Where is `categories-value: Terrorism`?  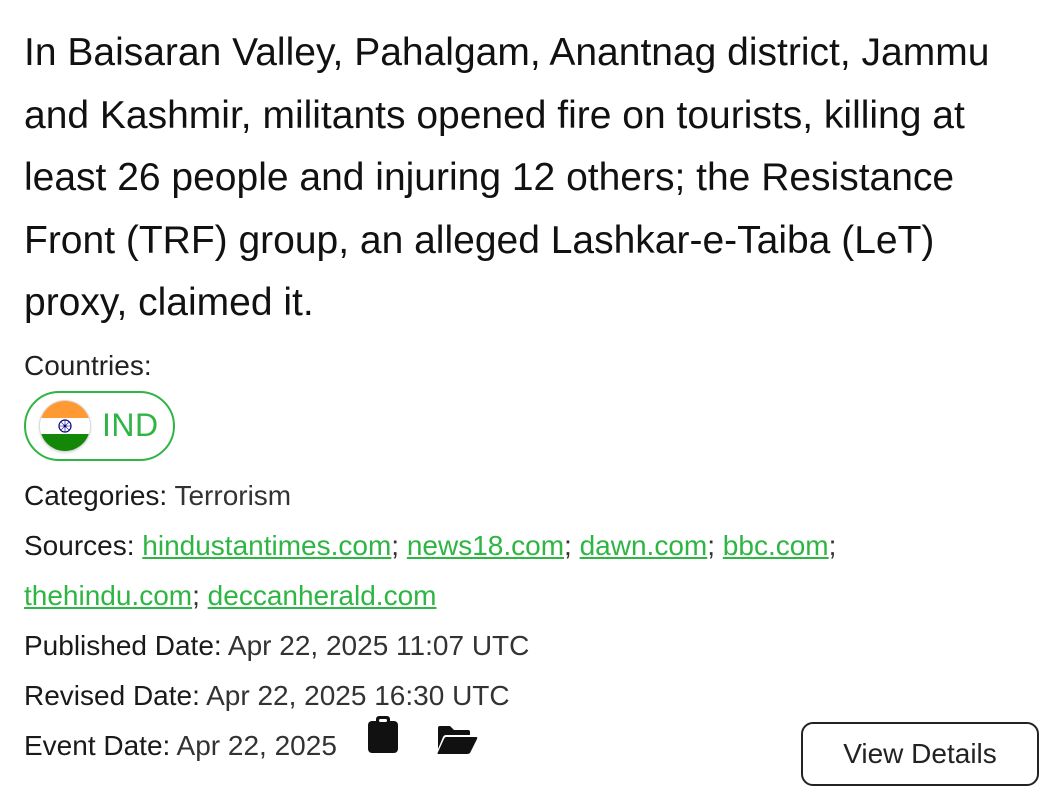
categories-value: Terrorism is located at coordinates (233, 495).